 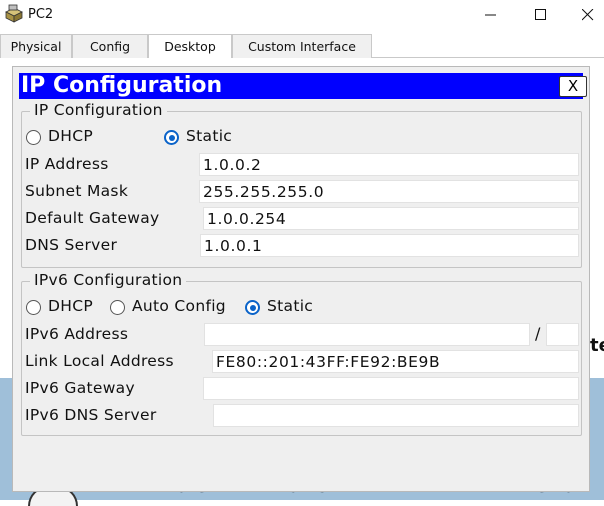 I want to click on window-titlebar: PC2, so click(x=302, y=16).